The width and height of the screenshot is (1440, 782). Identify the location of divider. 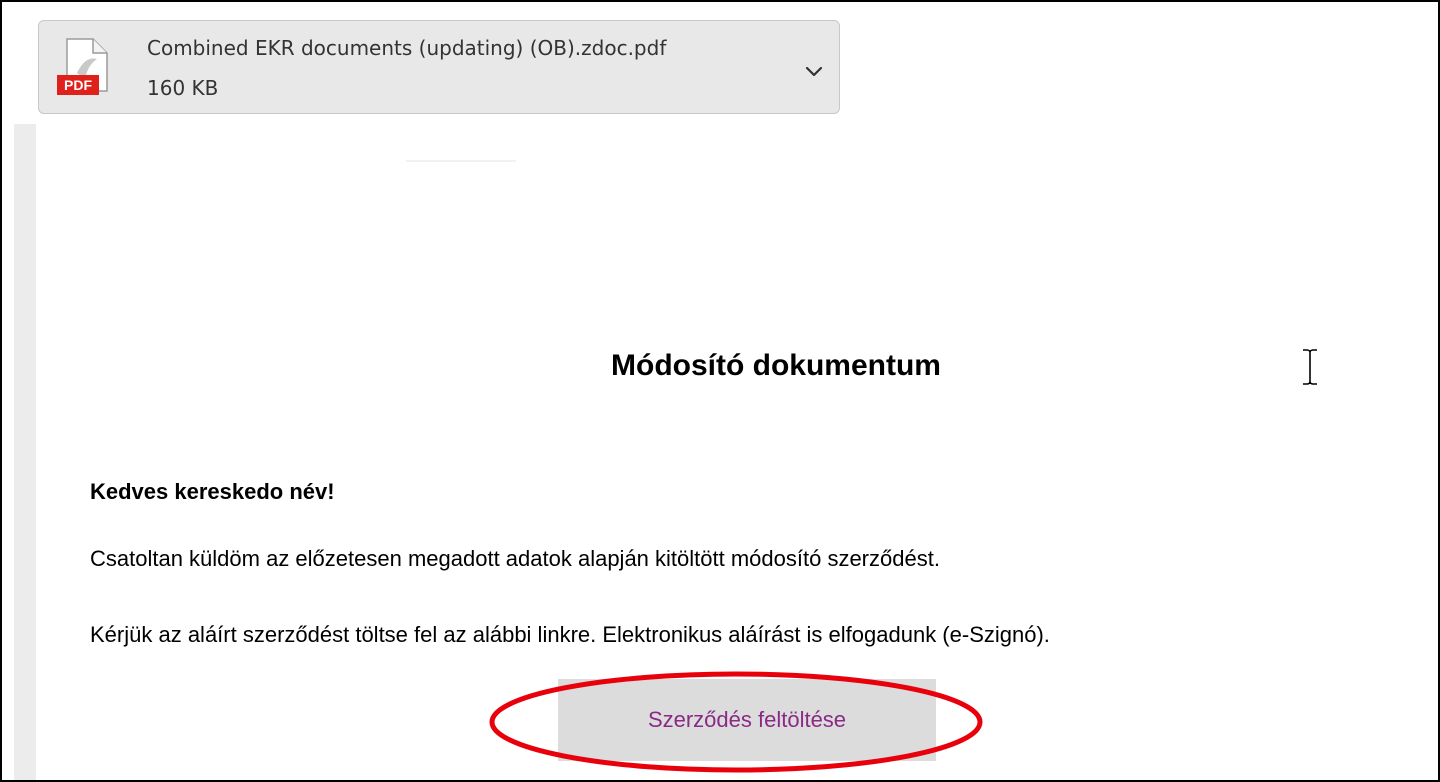
(461, 161).